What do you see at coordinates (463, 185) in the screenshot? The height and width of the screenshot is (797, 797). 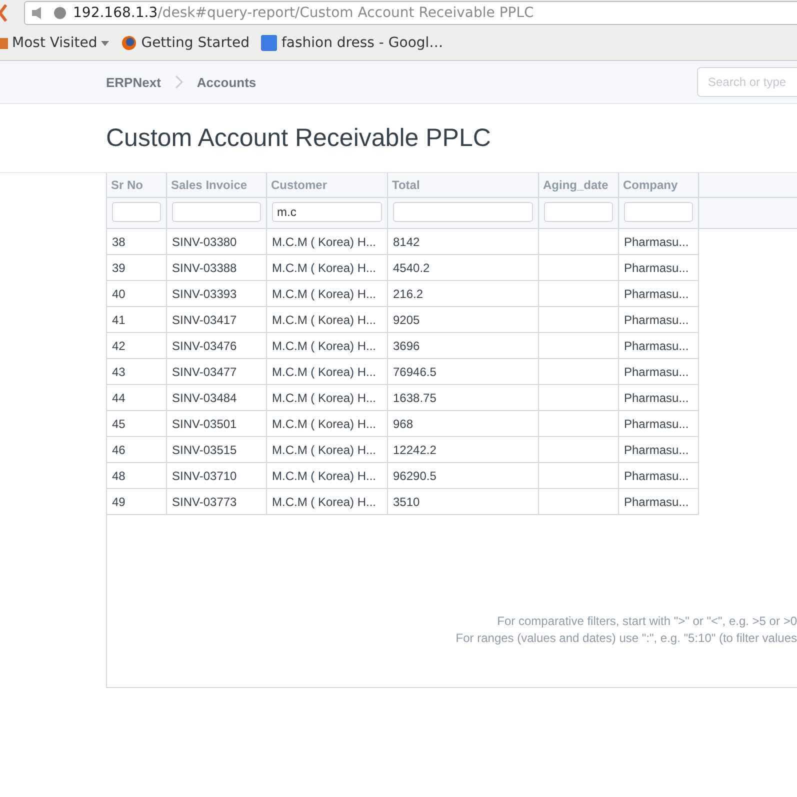 I see `column-header: Total` at bounding box center [463, 185].